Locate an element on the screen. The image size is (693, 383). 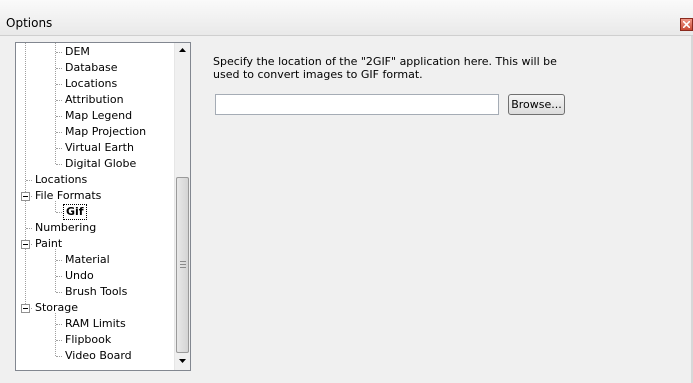
tree-item: RAM Limits is located at coordinates (95, 324).